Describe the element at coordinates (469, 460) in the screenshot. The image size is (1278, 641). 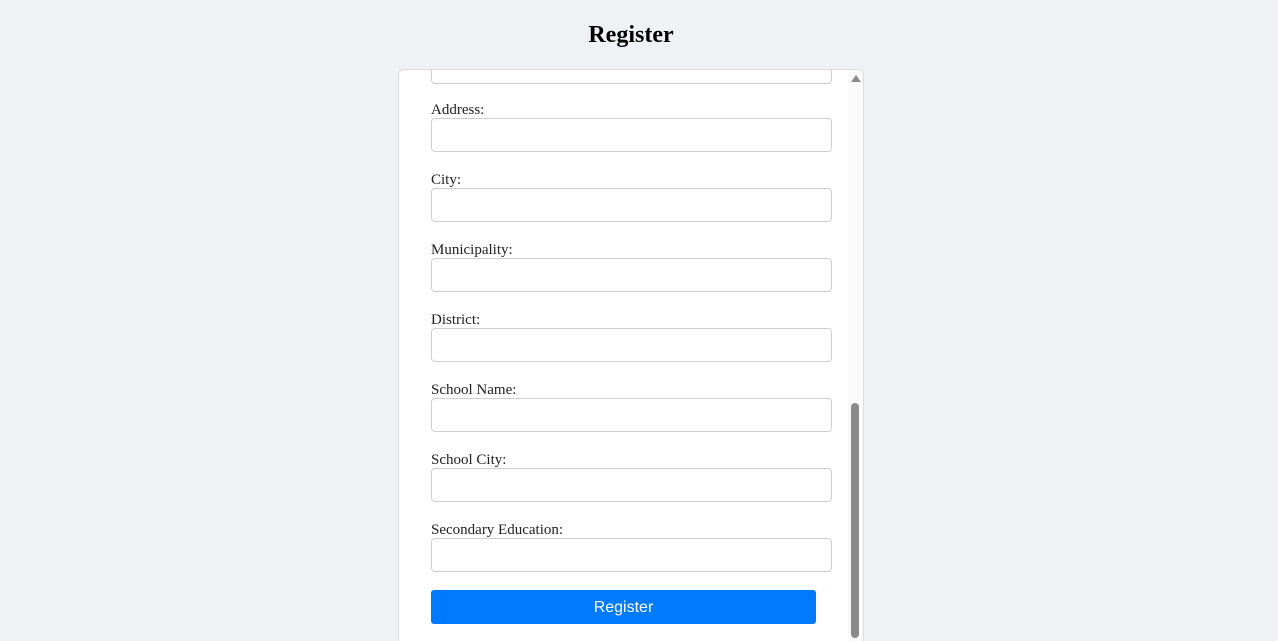
I see `school-city-label: School City:` at that location.